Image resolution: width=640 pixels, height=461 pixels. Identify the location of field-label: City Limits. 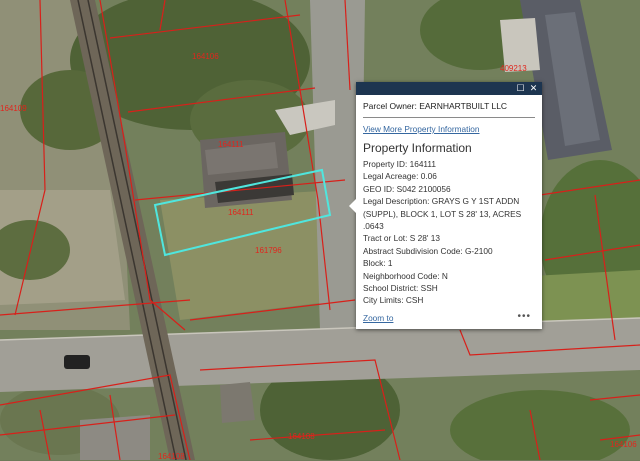
(382, 300).